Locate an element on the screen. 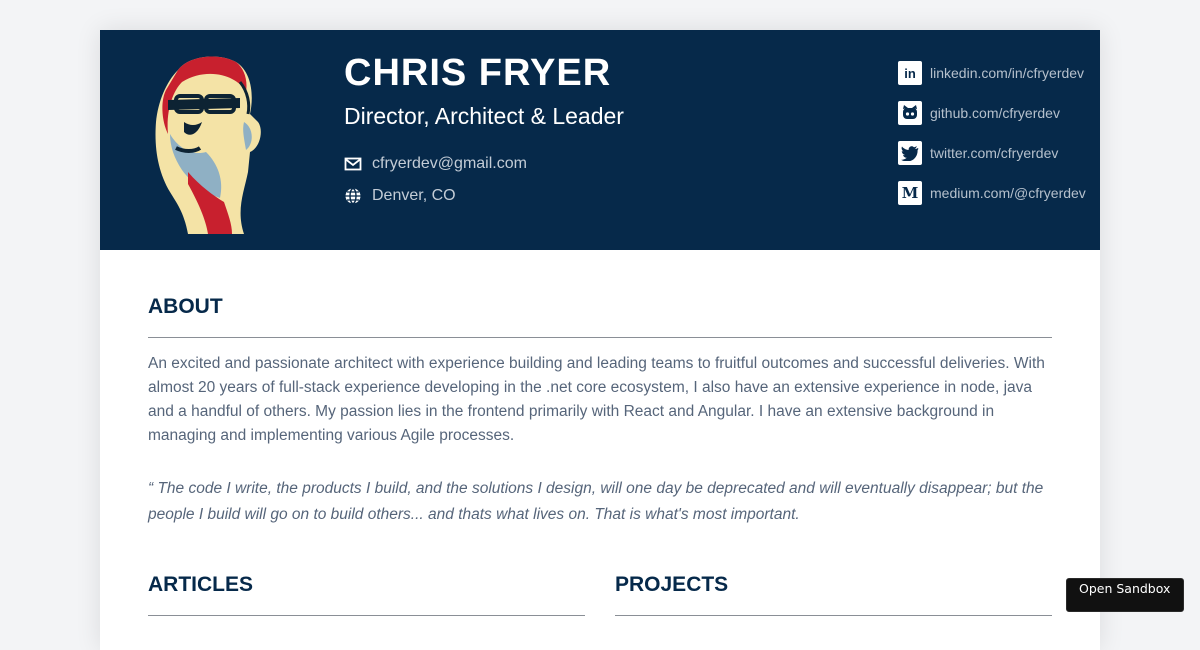 Image resolution: width=1200 pixels, height=650 pixels. linkedin-label: linkedin.com/in/cfryerdev is located at coordinates (1007, 73).